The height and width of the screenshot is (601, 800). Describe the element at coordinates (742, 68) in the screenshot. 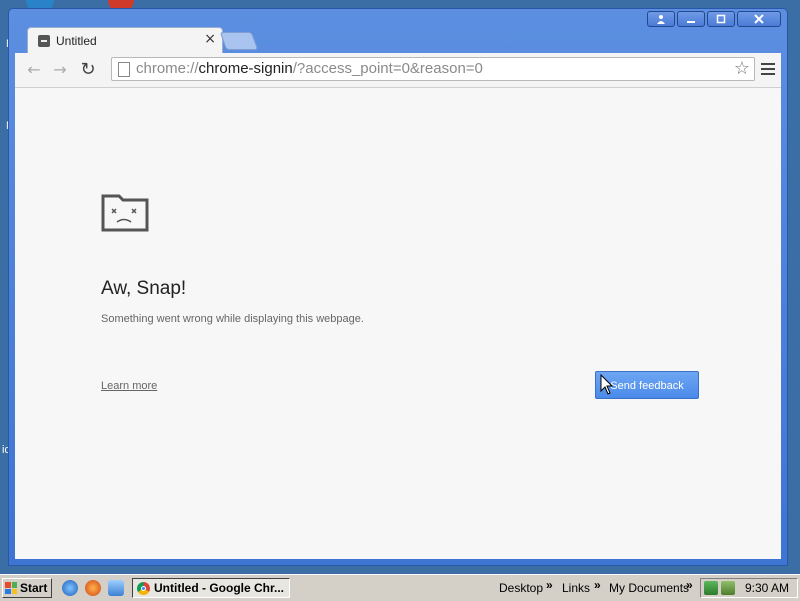

I see `bookmark-star-icon: ☆` at that location.